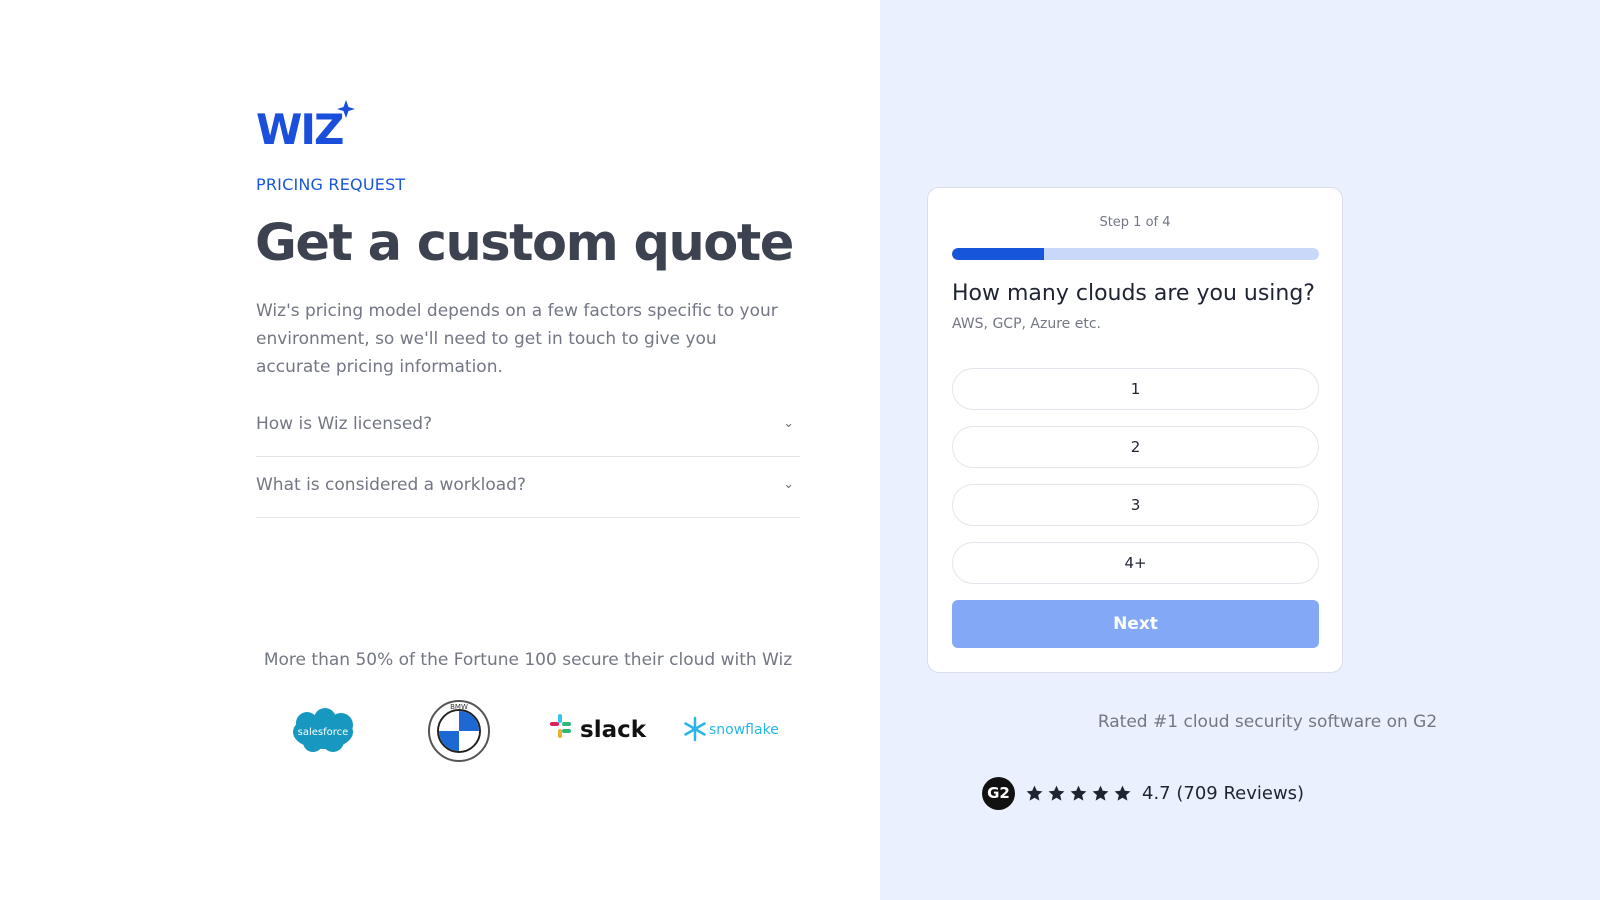  What do you see at coordinates (331, 184) in the screenshot?
I see `eyebrow-label: PRICING REQUEST` at bounding box center [331, 184].